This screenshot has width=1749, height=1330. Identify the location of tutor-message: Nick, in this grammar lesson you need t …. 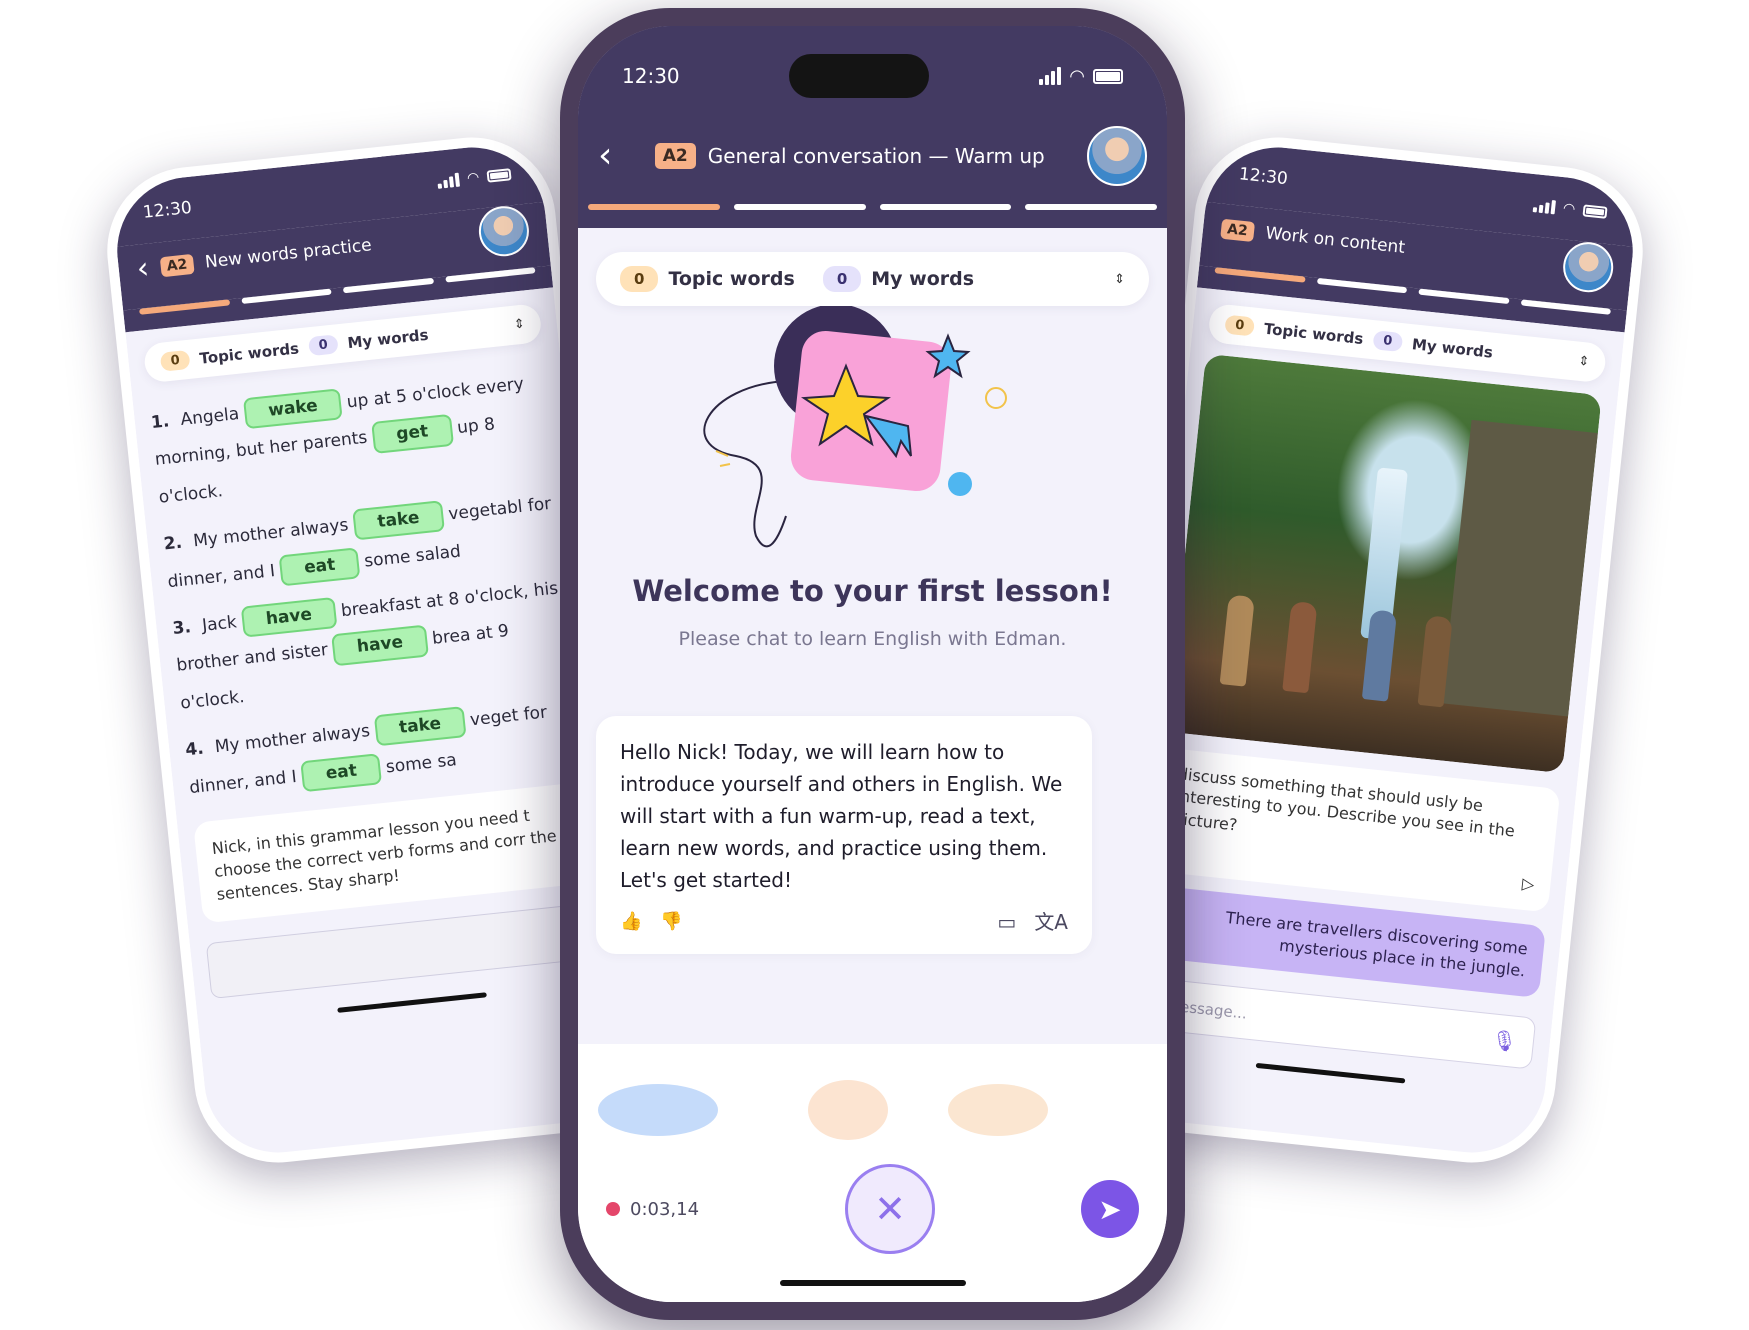
(396, 852).